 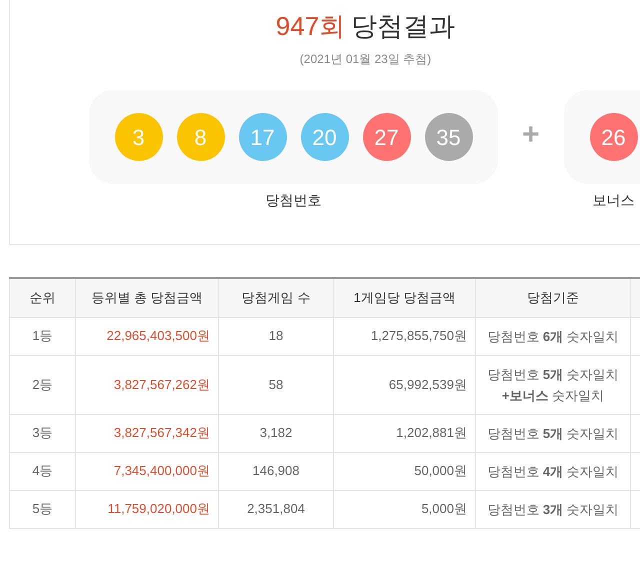 I want to click on table-cell: 3,827,567,342원, so click(x=147, y=433).